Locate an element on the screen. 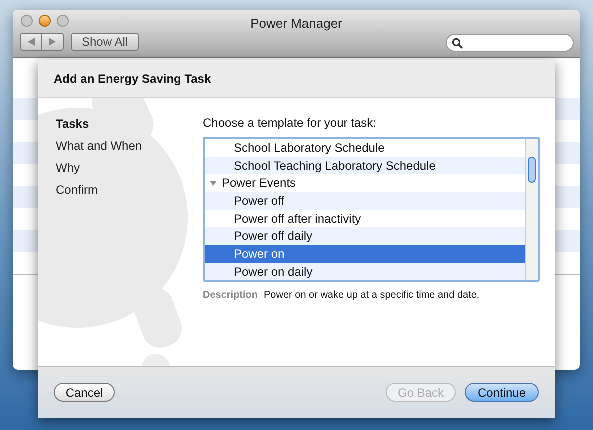  list-row: Power off daily is located at coordinates (365, 236).